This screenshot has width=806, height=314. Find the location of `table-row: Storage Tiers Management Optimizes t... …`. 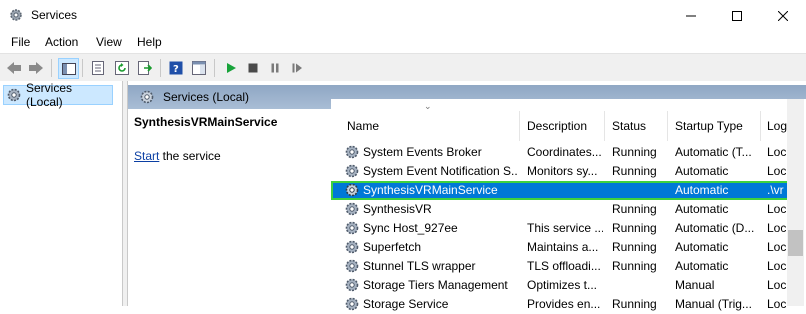

table-row: Storage Tiers Management Optimizes t... … is located at coordinates (567, 285).